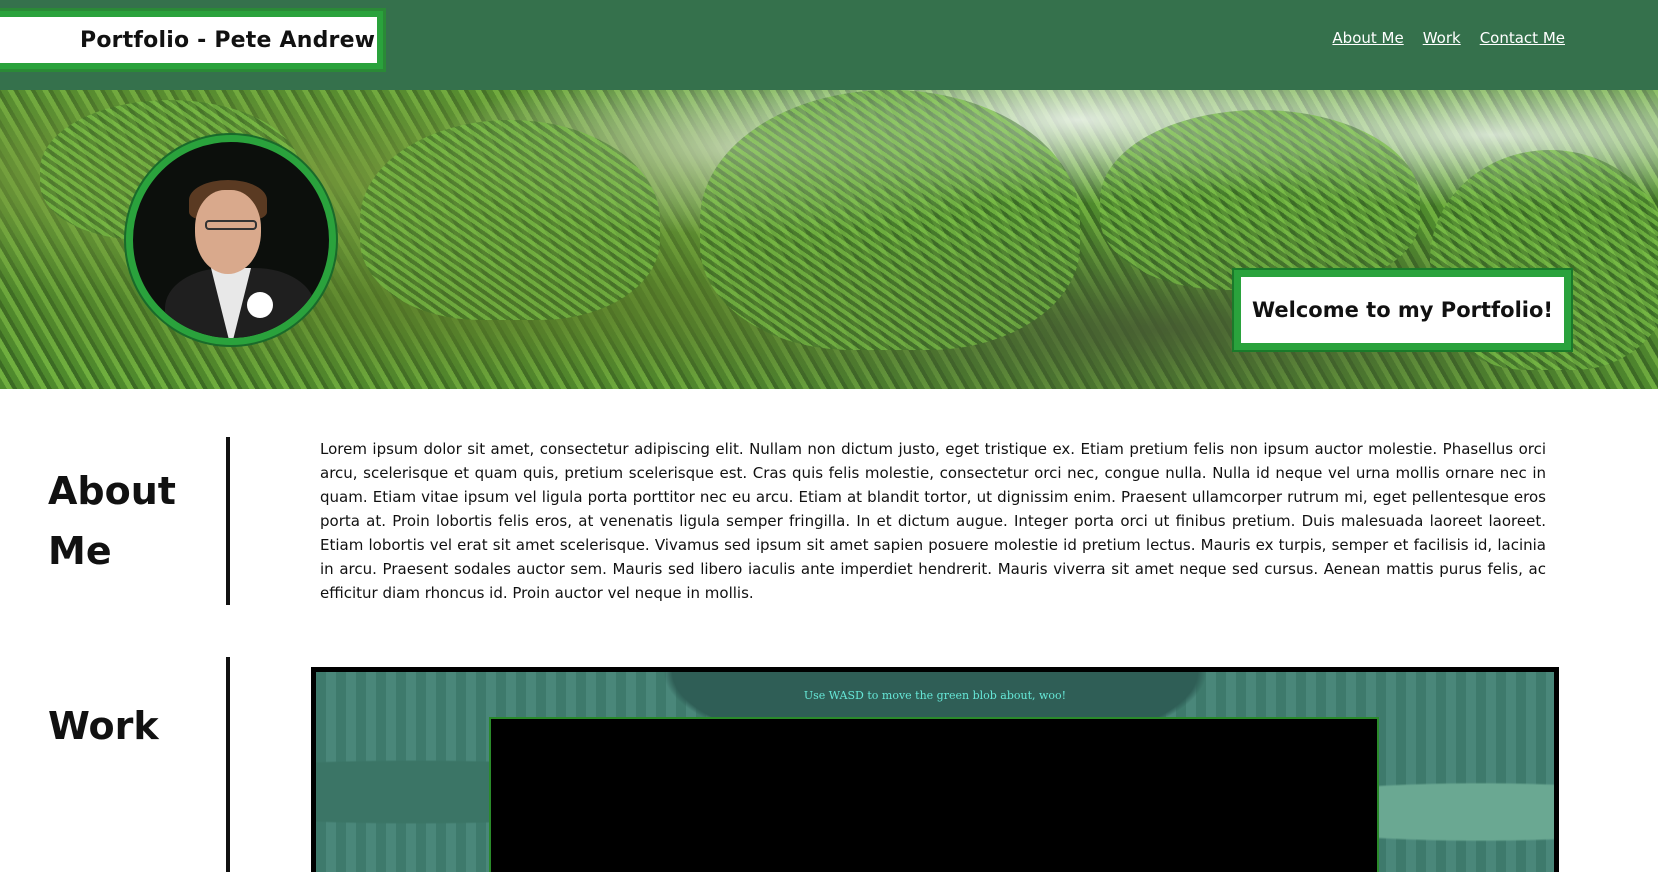 Image resolution: width=1658 pixels, height=872 pixels. I want to click on profile-avatar, so click(231, 240).